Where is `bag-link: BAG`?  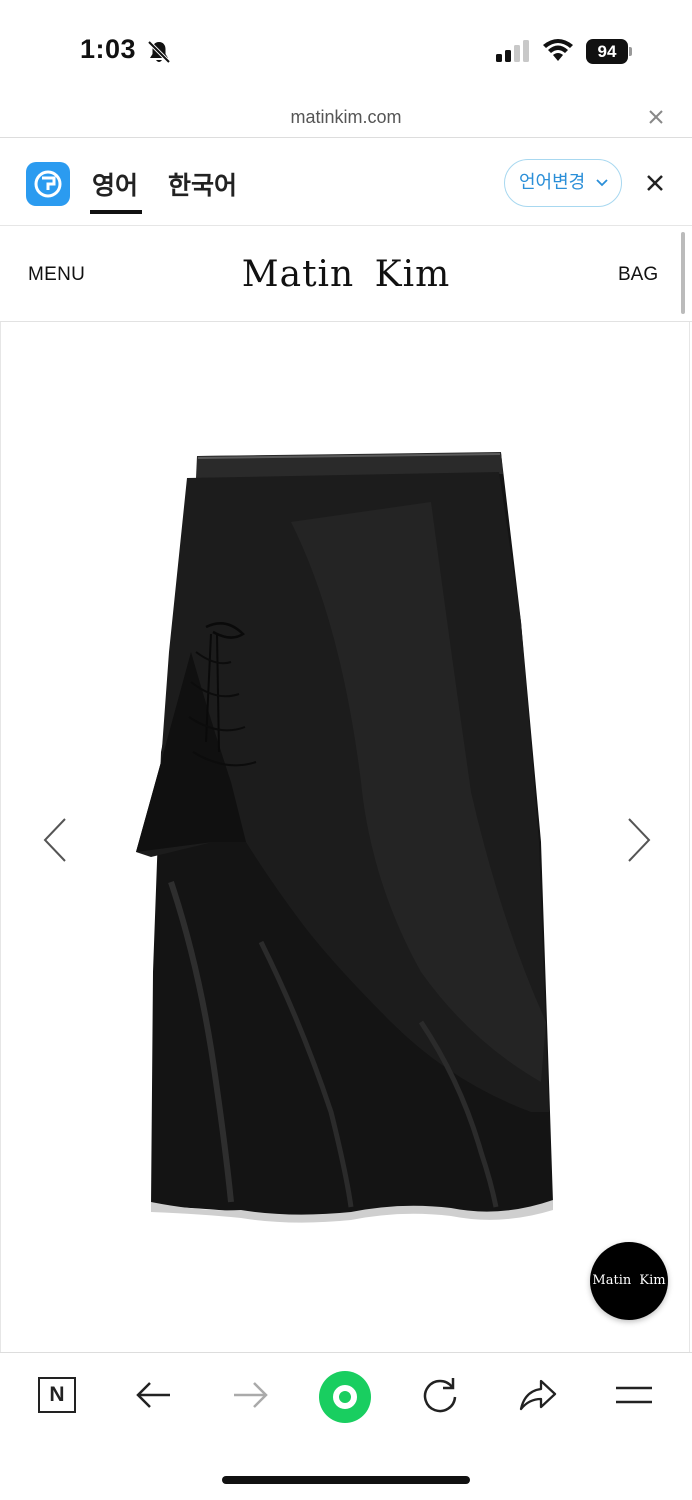 bag-link: BAG is located at coordinates (638, 275).